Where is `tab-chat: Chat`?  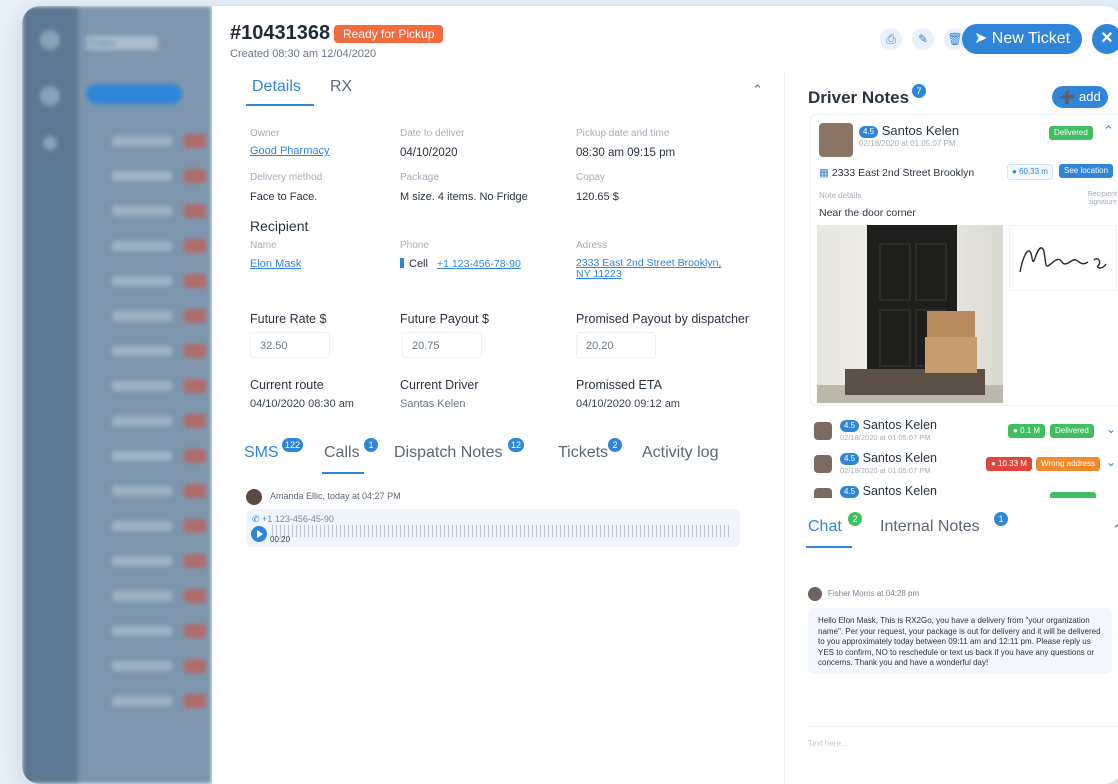
tab-chat: Chat is located at coordinates (825, 527).